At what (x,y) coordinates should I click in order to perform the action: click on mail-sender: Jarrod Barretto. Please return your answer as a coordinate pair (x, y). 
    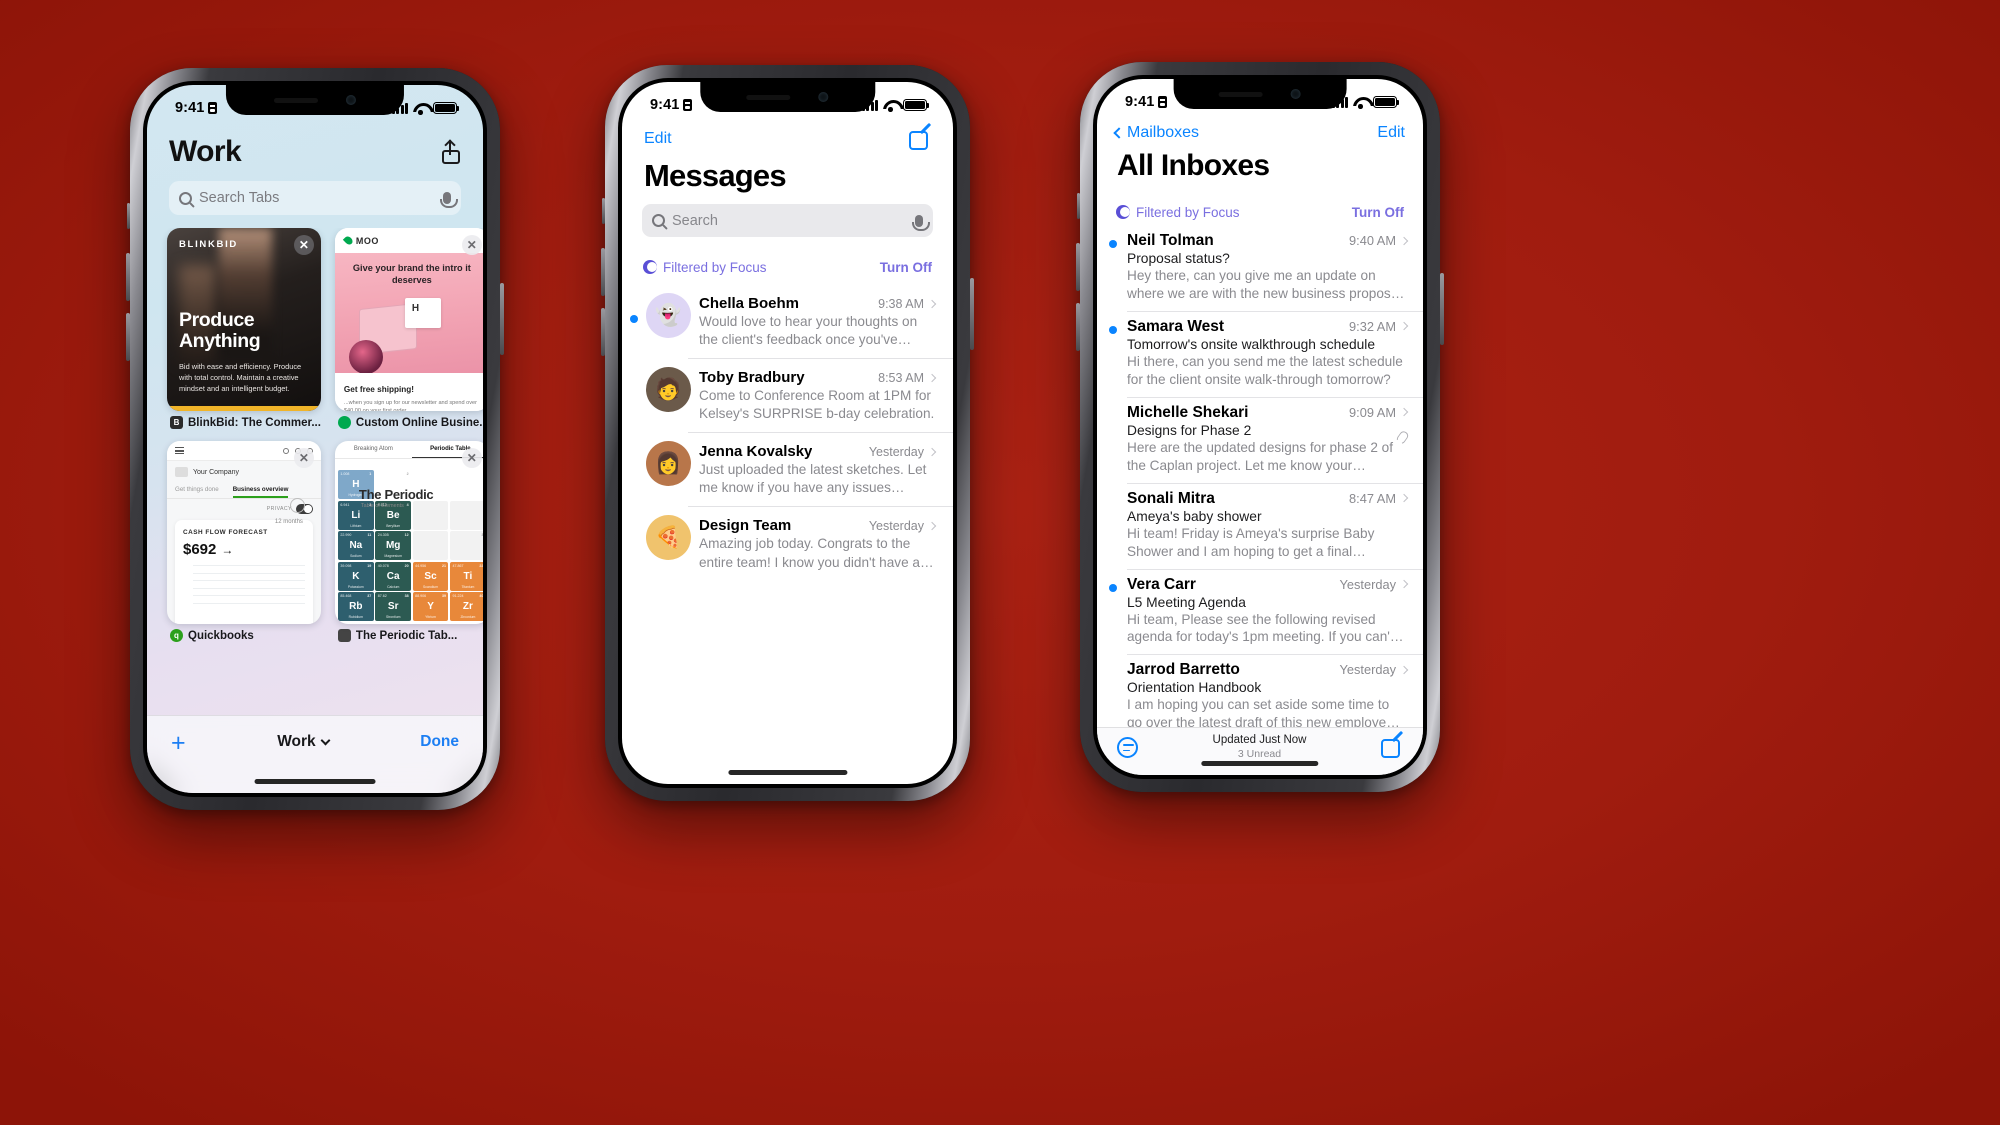
    Looking at the image, I should click on (1183, 670).